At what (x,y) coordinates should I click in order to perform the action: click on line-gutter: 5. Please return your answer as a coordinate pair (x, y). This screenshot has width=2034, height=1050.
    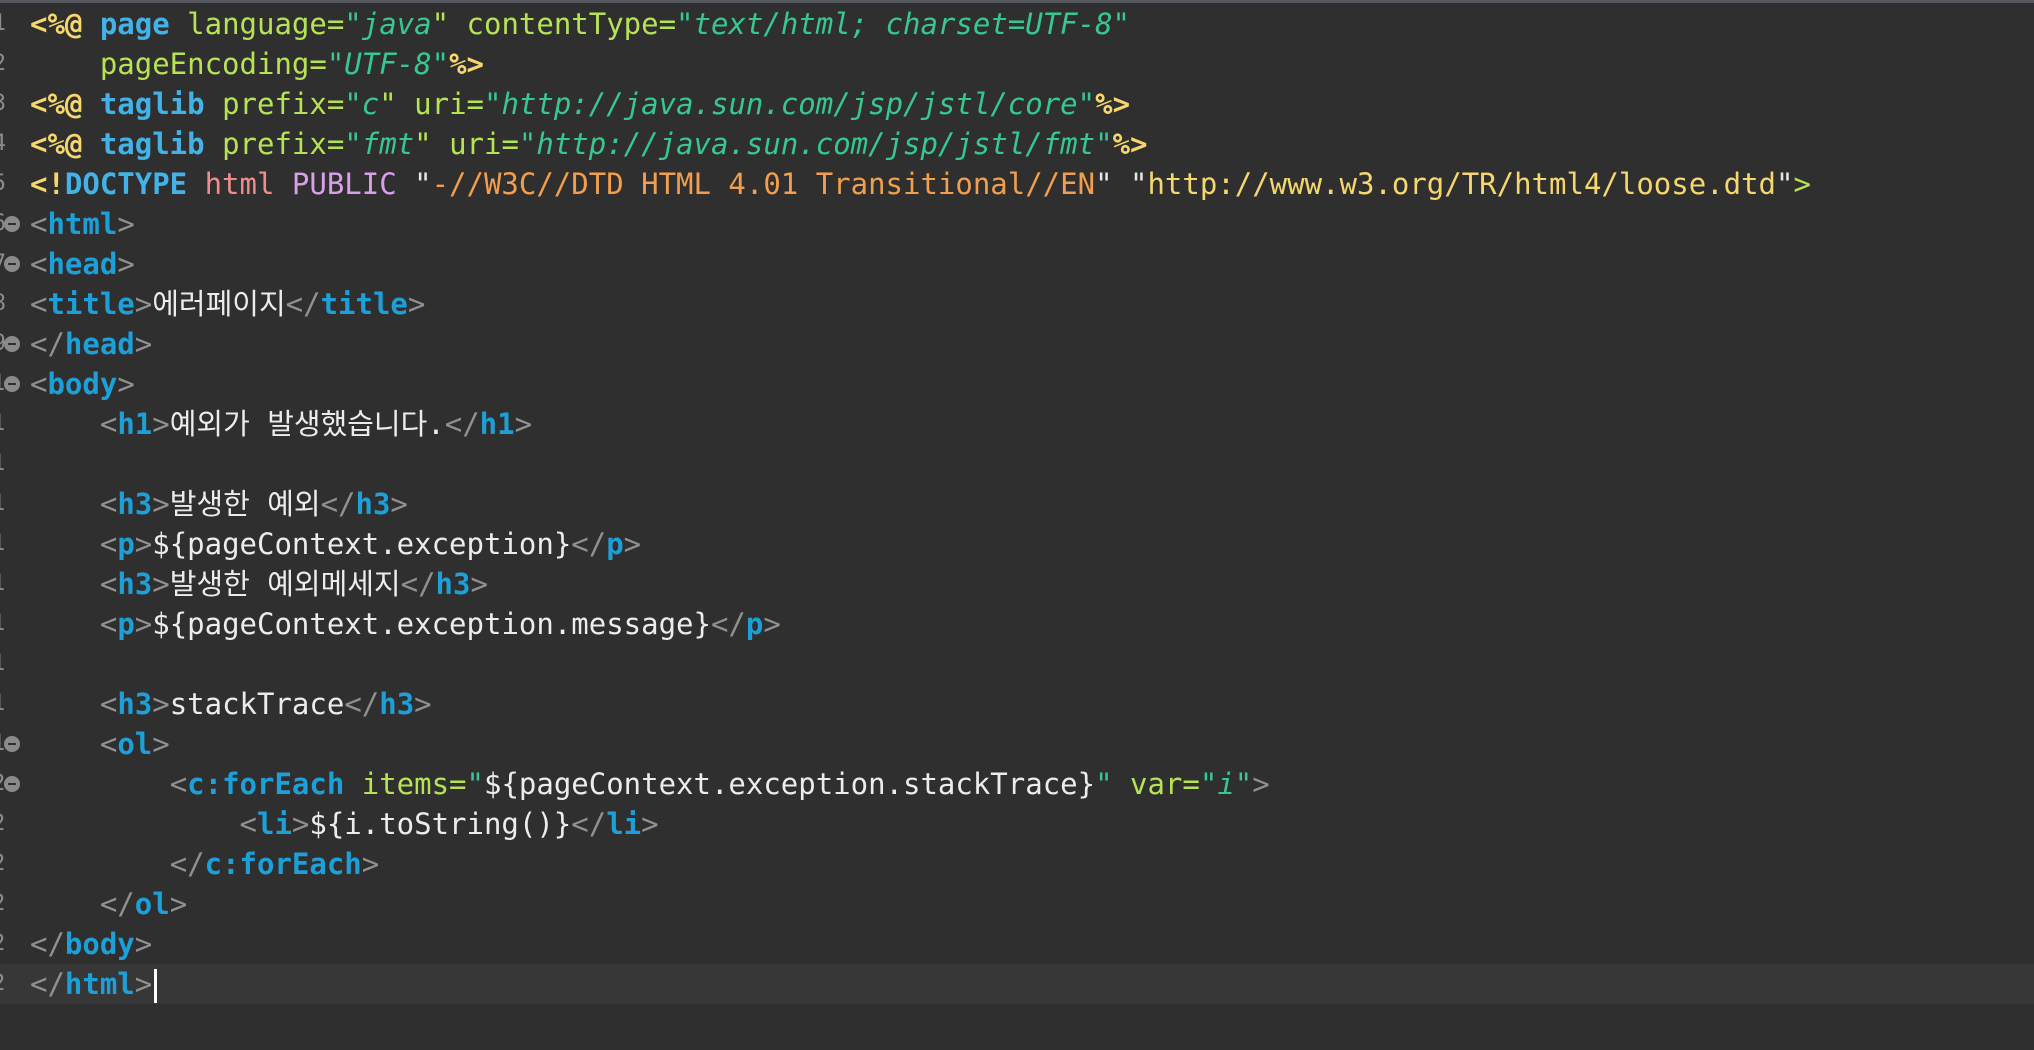
    Looking at the image, I should click on (13, 184).